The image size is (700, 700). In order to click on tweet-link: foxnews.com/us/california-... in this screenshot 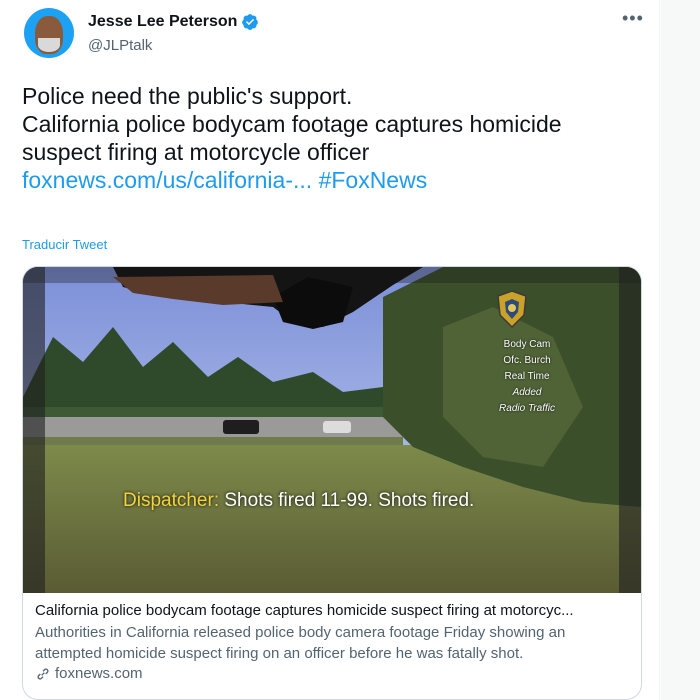, I will do `click(167, 180)`.